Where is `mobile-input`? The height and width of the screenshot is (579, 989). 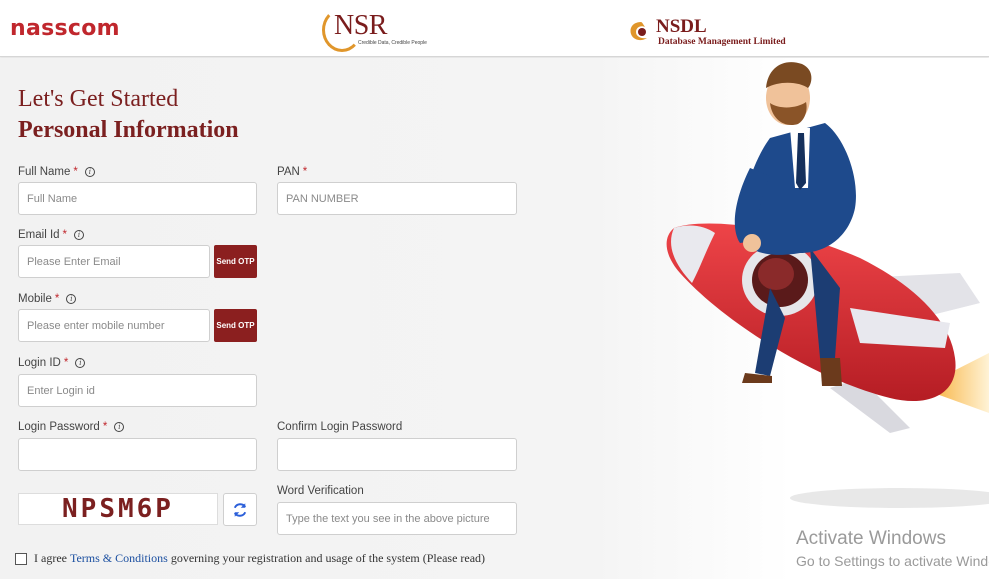 mobile-input is located at coordinates (114, 325).